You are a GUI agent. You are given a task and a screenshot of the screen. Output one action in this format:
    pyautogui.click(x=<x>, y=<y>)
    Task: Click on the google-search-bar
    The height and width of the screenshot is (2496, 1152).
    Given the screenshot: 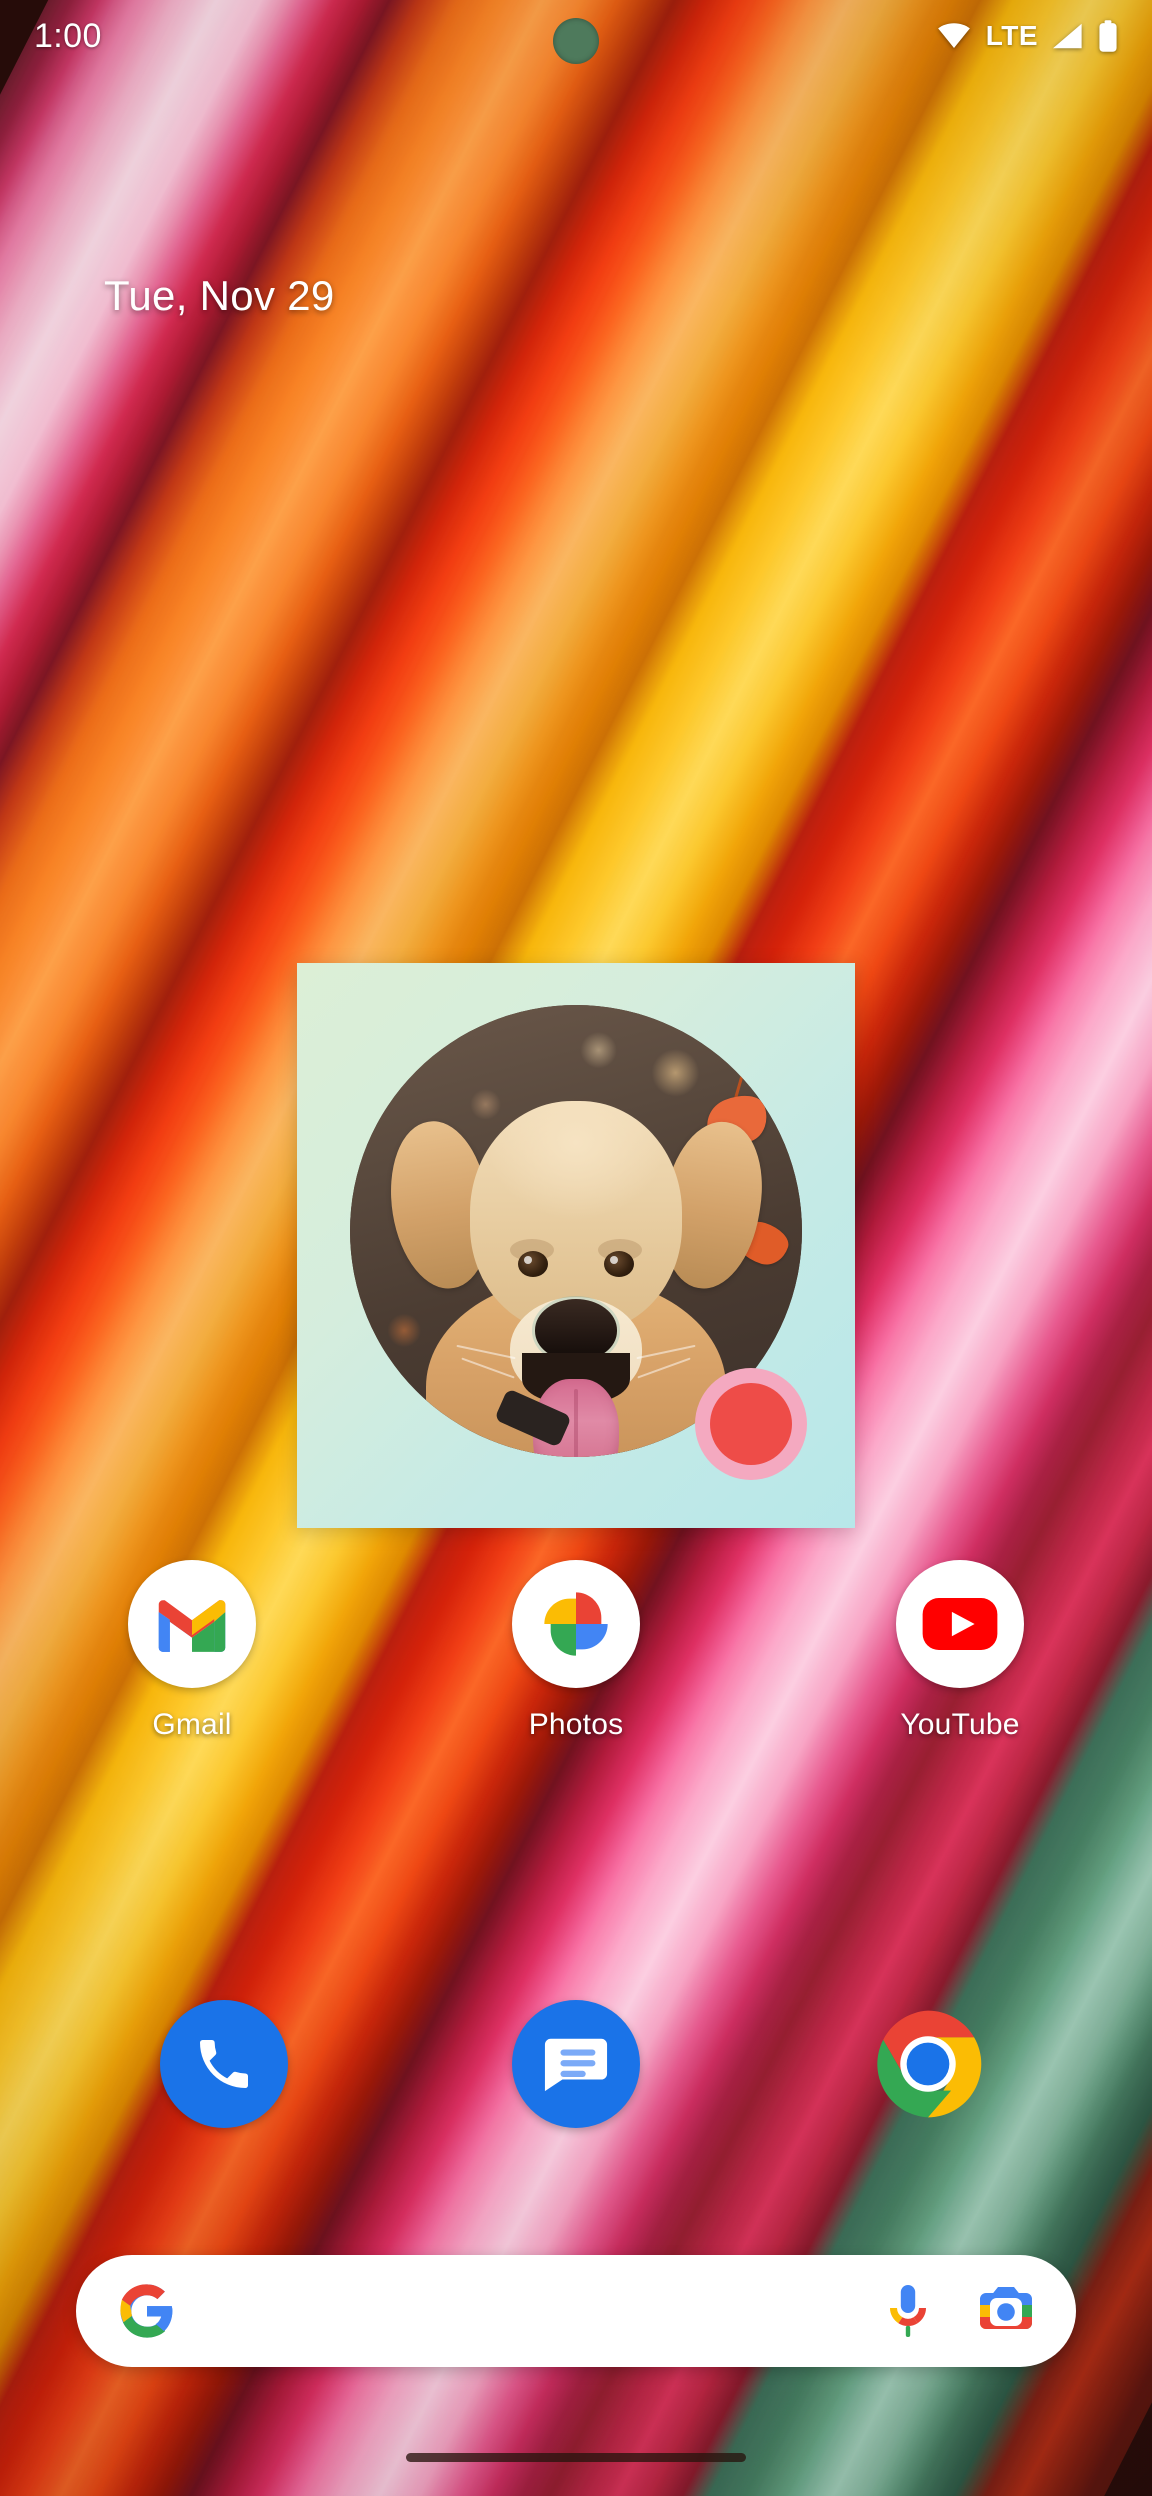 What is the action you would take?
    pyautogui.click(x=576, y=2311)
    